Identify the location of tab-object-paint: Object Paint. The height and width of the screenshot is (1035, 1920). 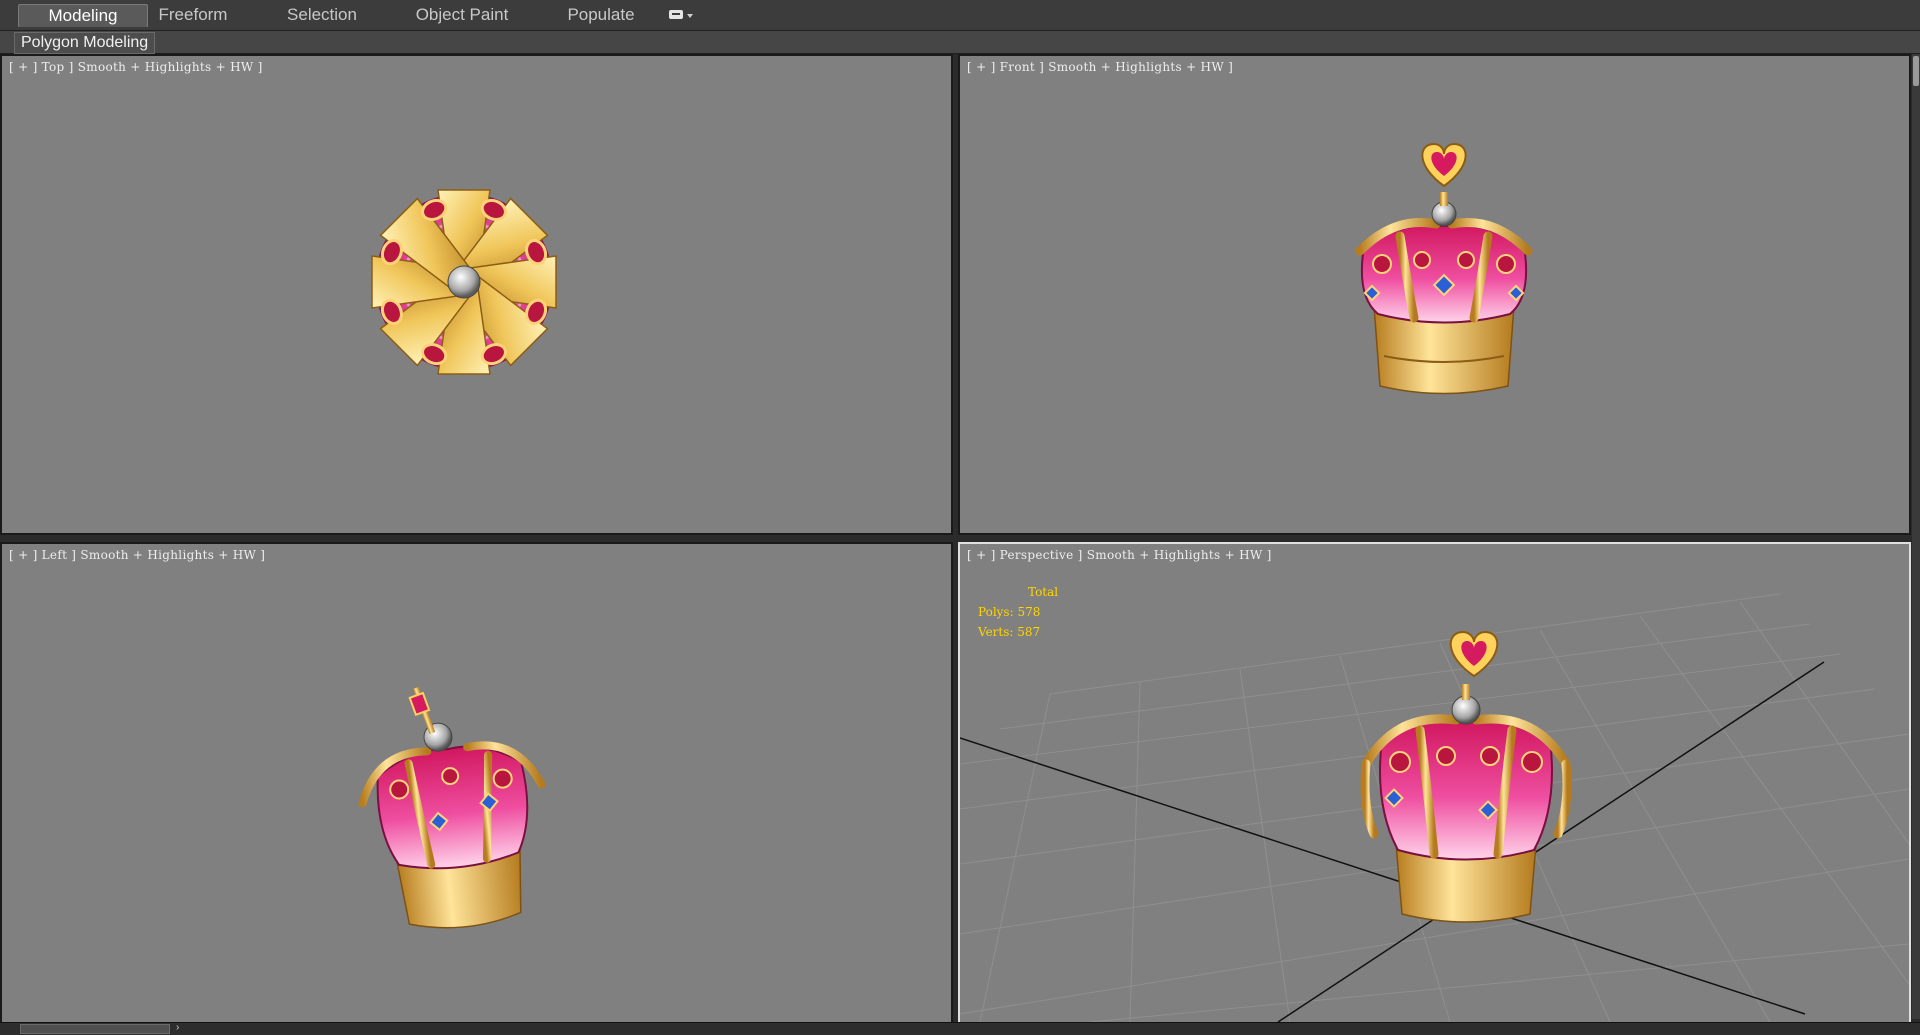
(462, 15).